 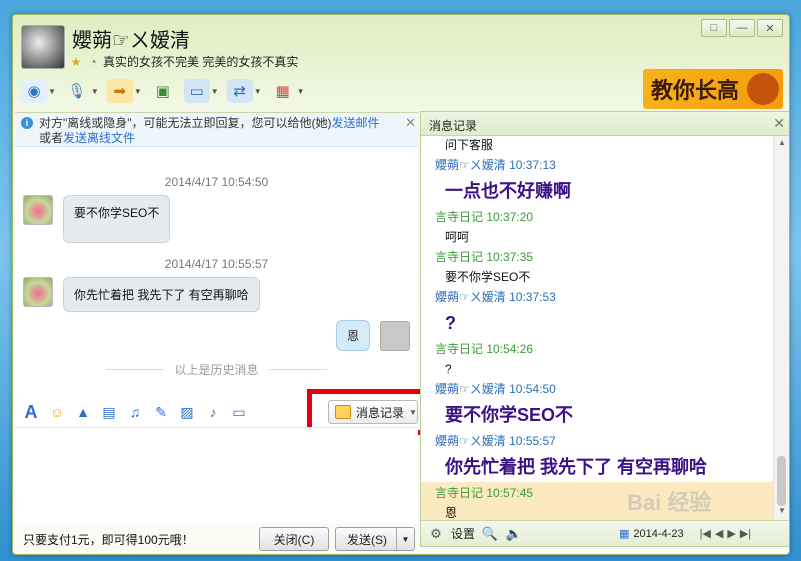 What do you see at coordinates (781, 328) in the screenshot?
I see `scrollbar: ▲ ▼` at bounding box center [781, 328].